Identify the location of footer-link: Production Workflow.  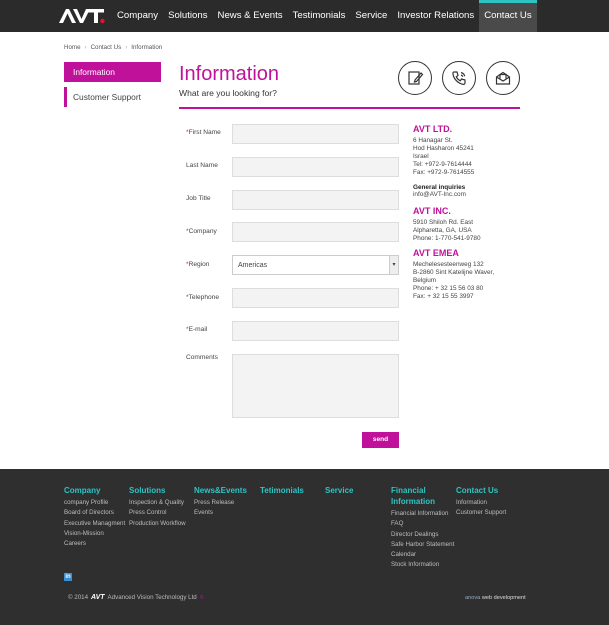
(157, 524).